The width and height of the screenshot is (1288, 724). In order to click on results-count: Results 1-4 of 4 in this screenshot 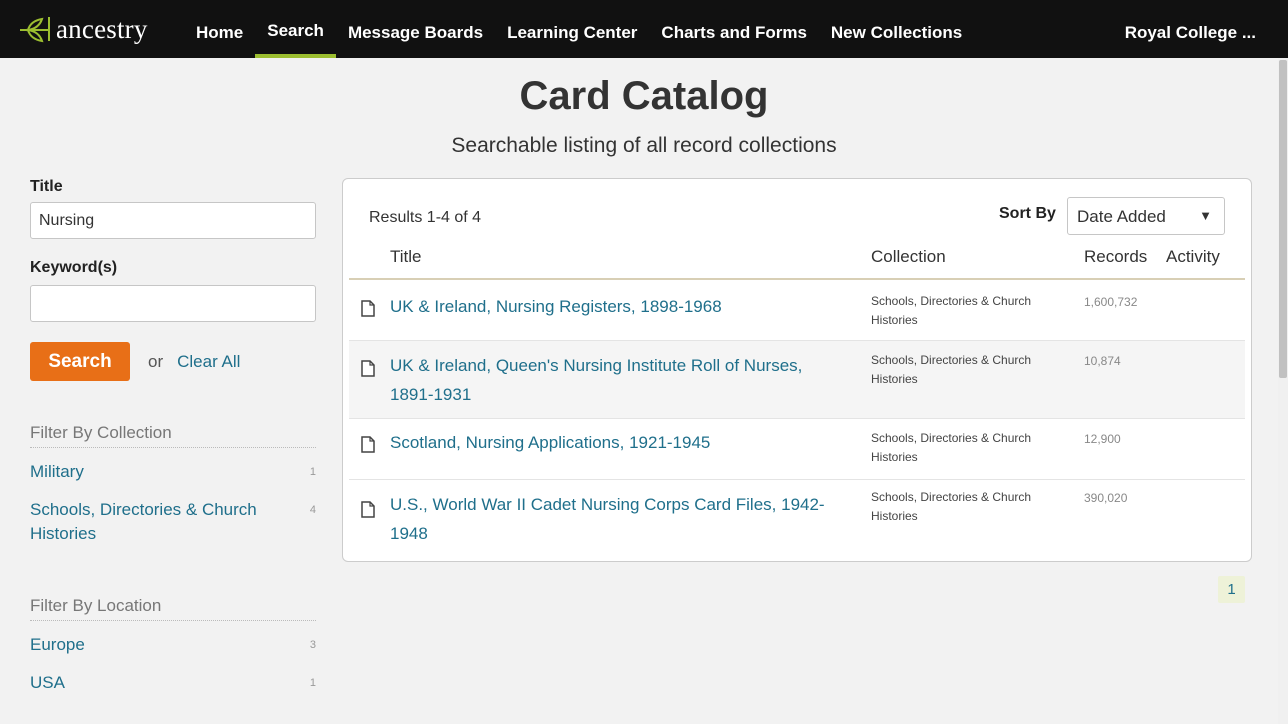, I will do `click(425, 217)`.